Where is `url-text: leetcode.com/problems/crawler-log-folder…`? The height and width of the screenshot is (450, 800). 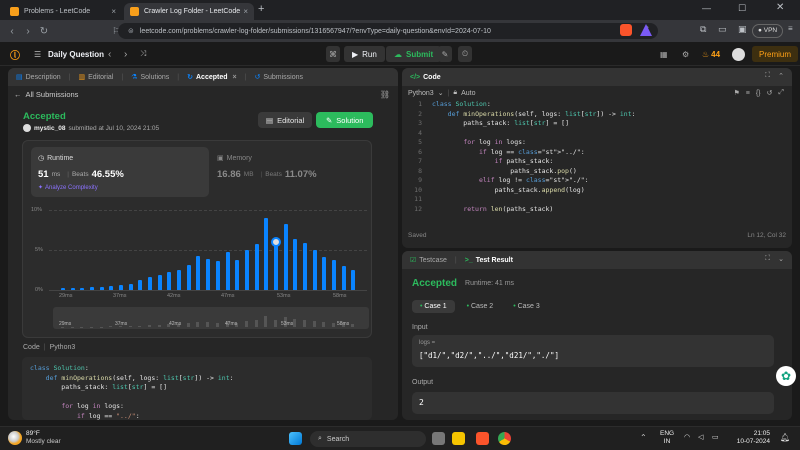
url-text: leetcode.com/problems/crawler-log-folder… is located at coordinates (315, 31).